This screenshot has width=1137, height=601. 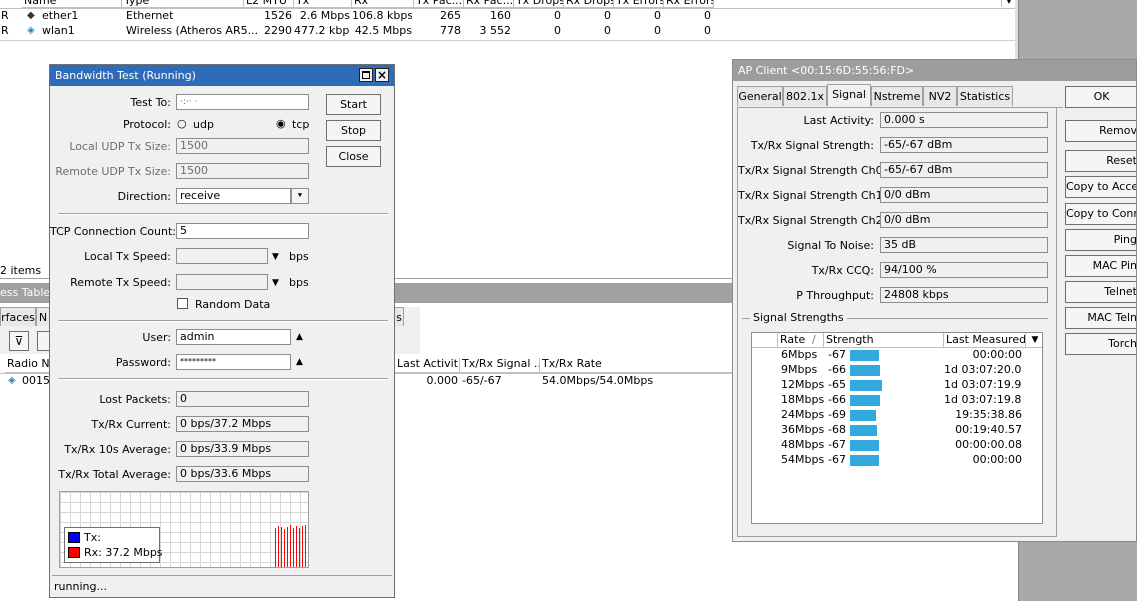 What do you see at coordinates (964, 145) in the screenshot?
I see `field-value: -65/-67 dBm` at bounding box center [964, 145].